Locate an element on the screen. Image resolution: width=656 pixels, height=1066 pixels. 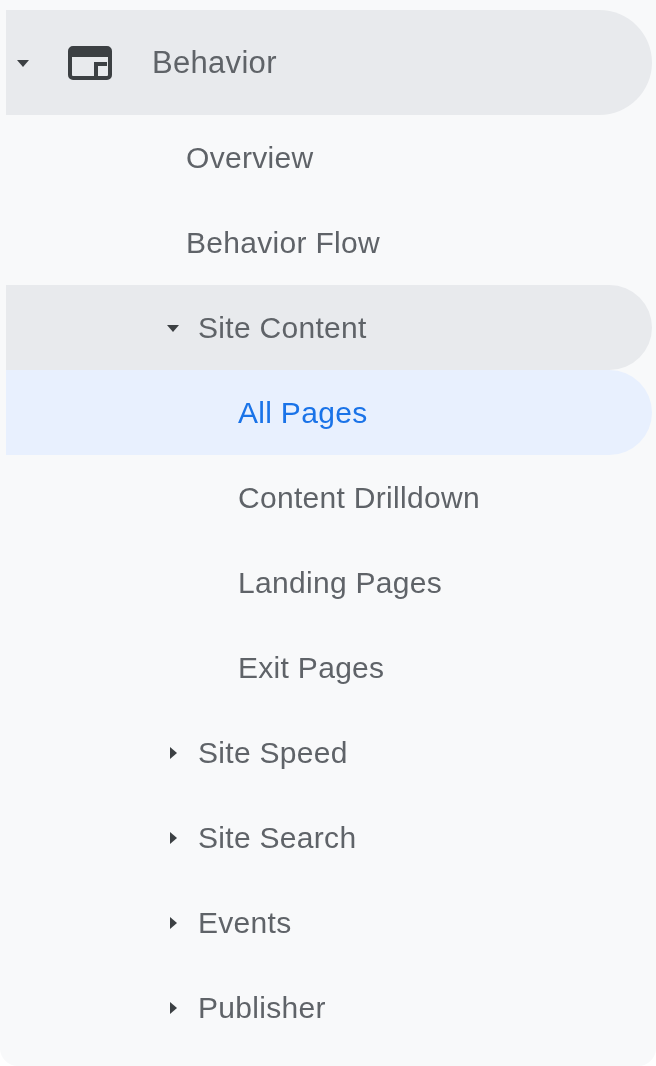
nav-item: Events is located at coordinates (329, 922).